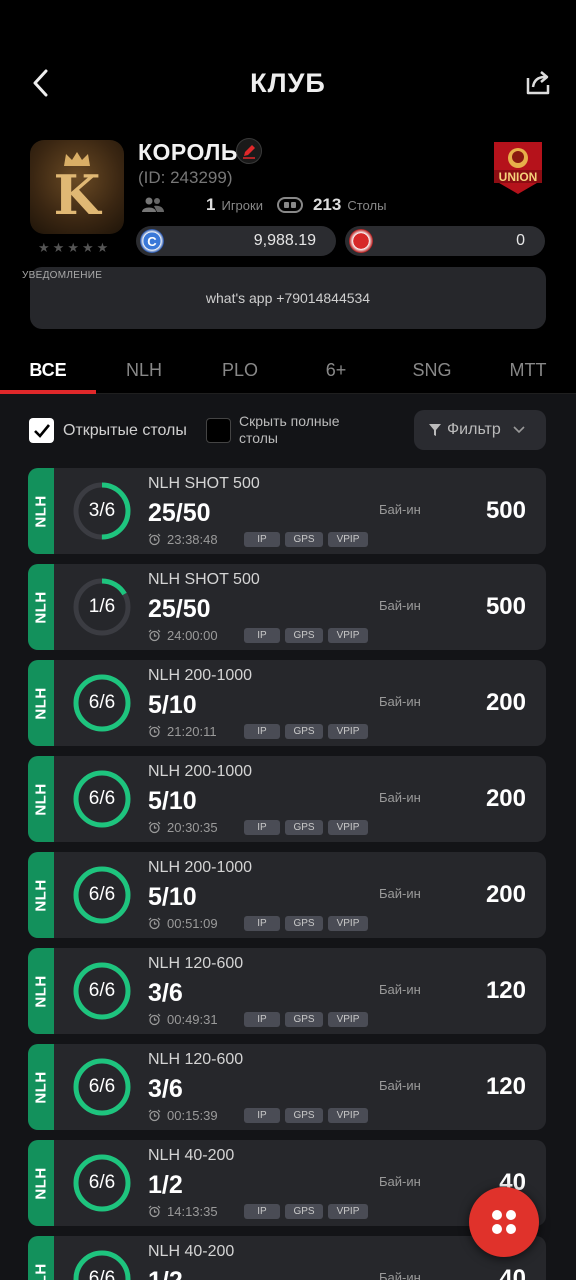  I want to click on table-timer: 23:38:48, so click(183, 539).